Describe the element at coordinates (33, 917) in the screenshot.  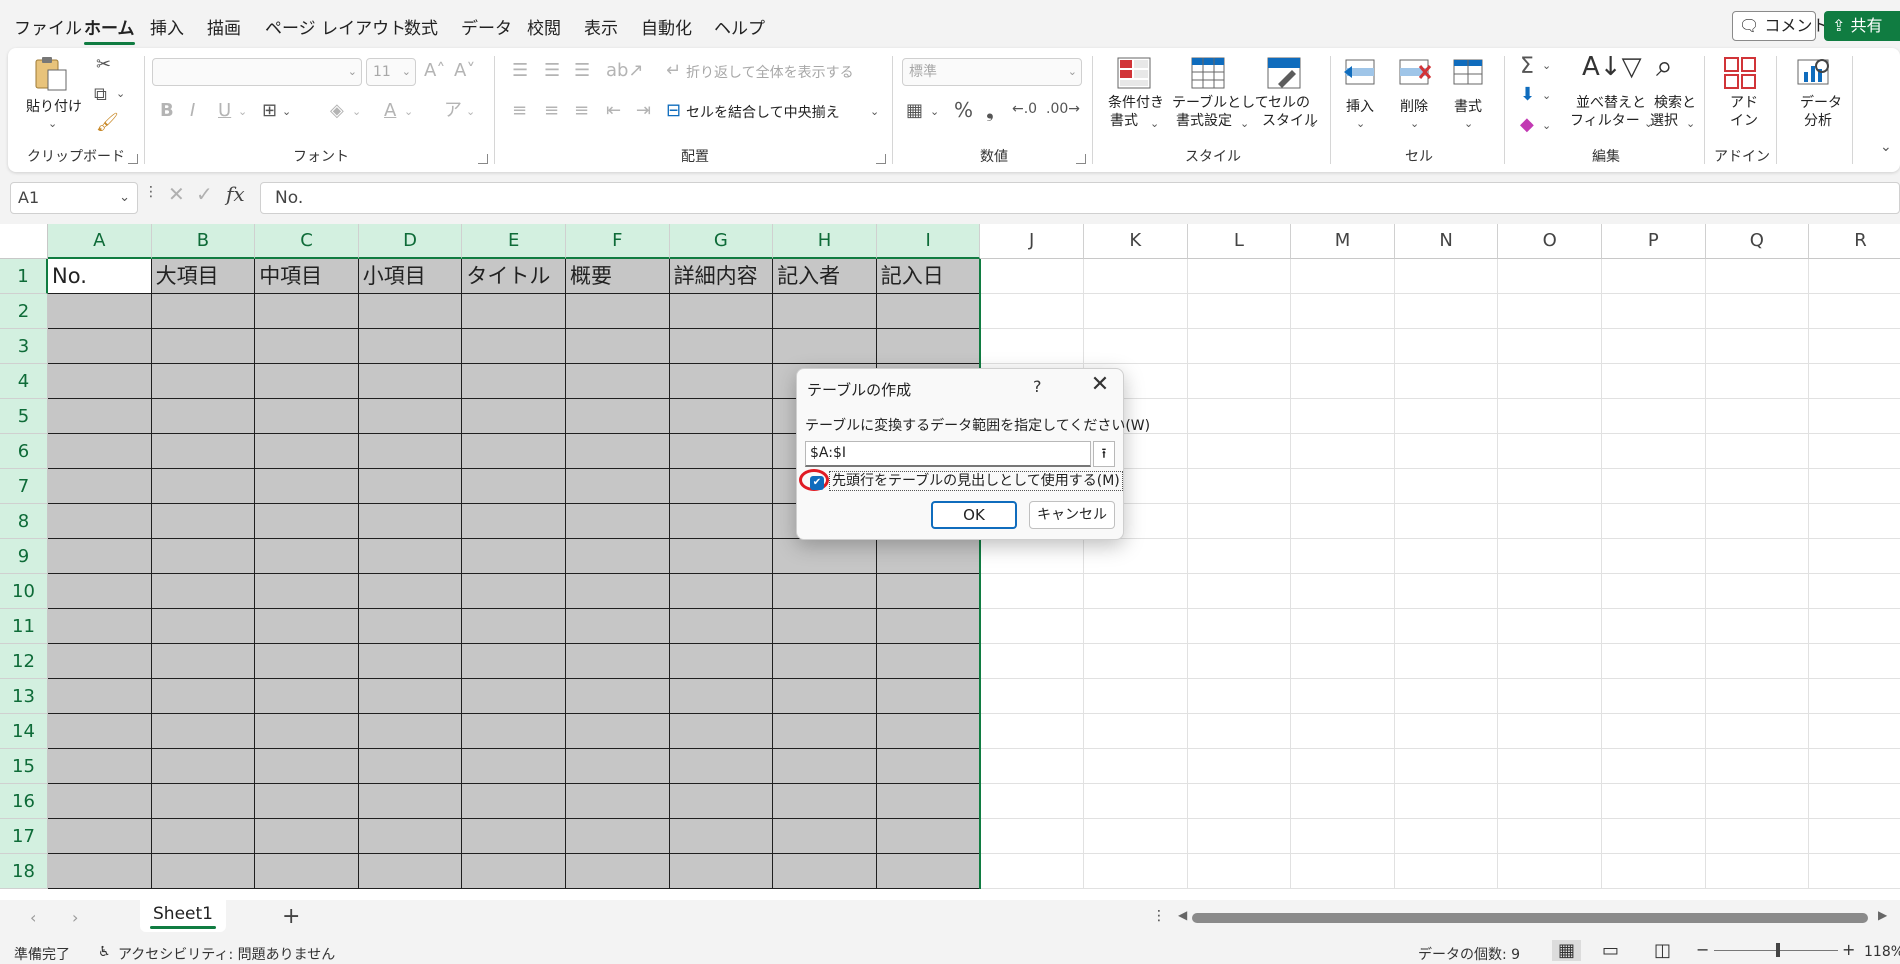
I see `prev-sheet-icon: ‹` at that location.